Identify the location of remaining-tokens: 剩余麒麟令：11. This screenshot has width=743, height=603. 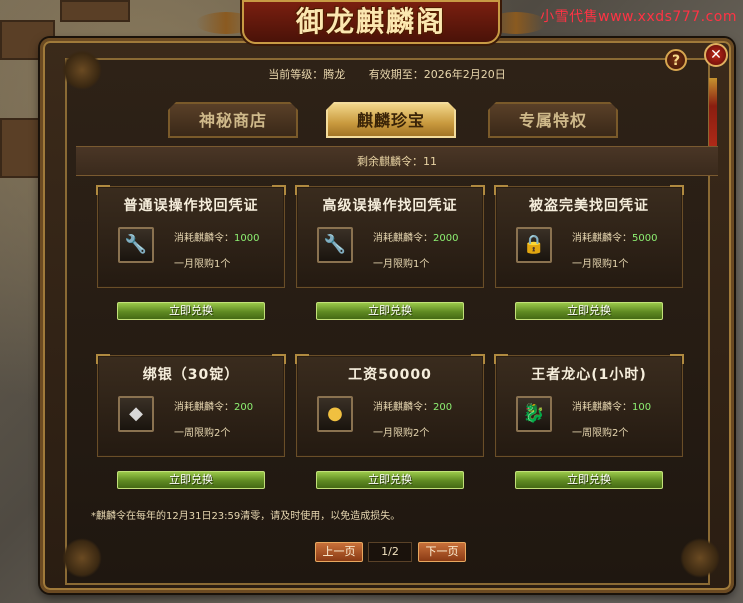
(397, 161).